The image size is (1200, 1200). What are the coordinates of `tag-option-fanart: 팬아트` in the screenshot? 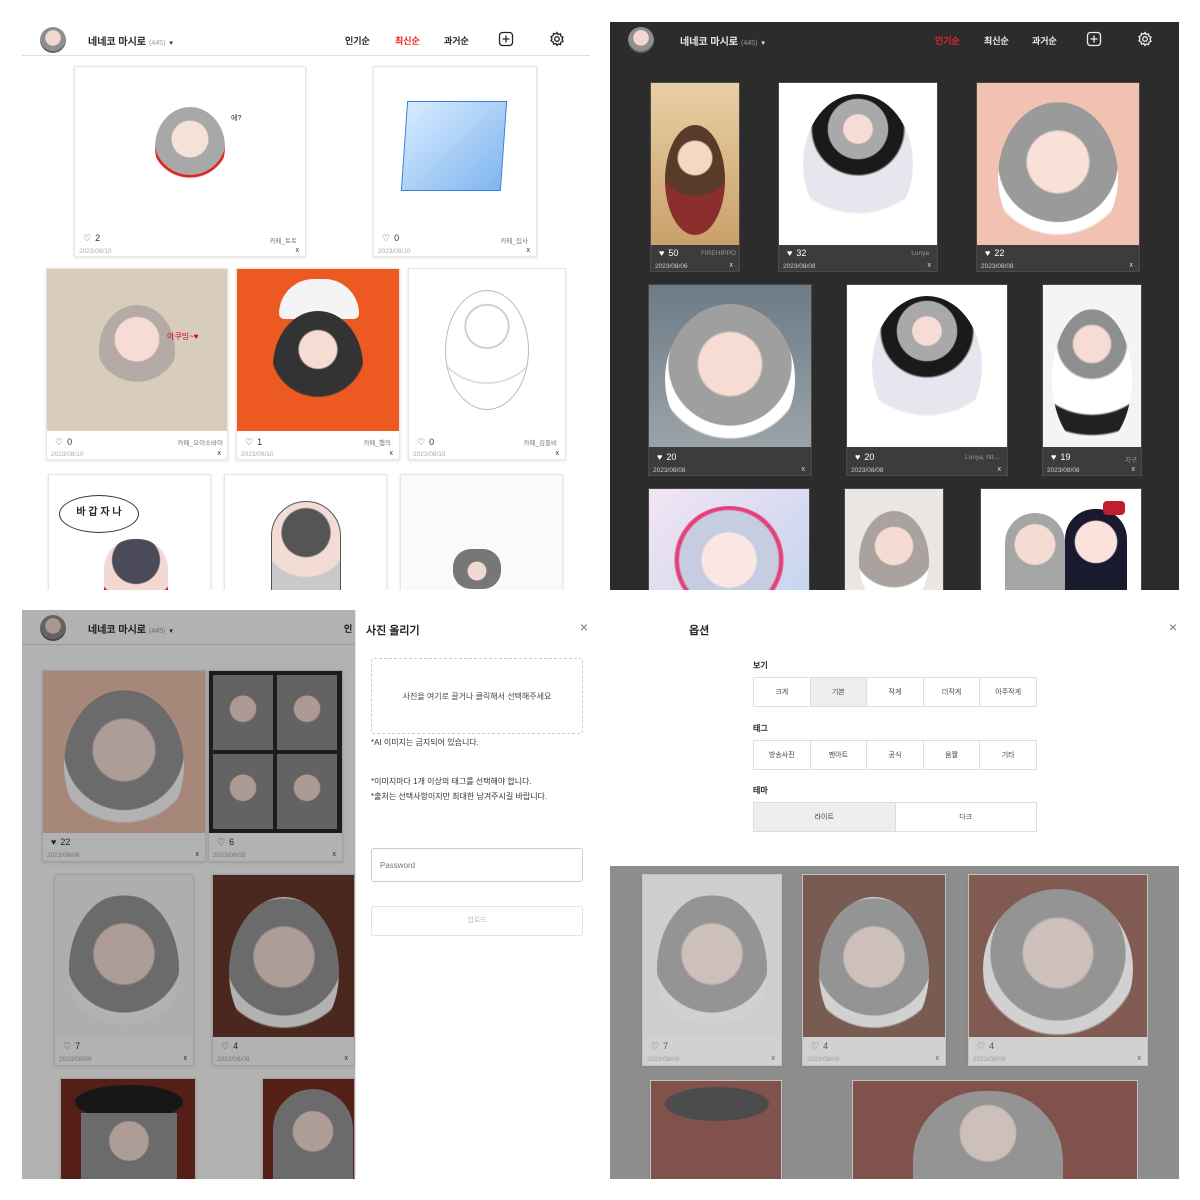 It's located at (839, 755).